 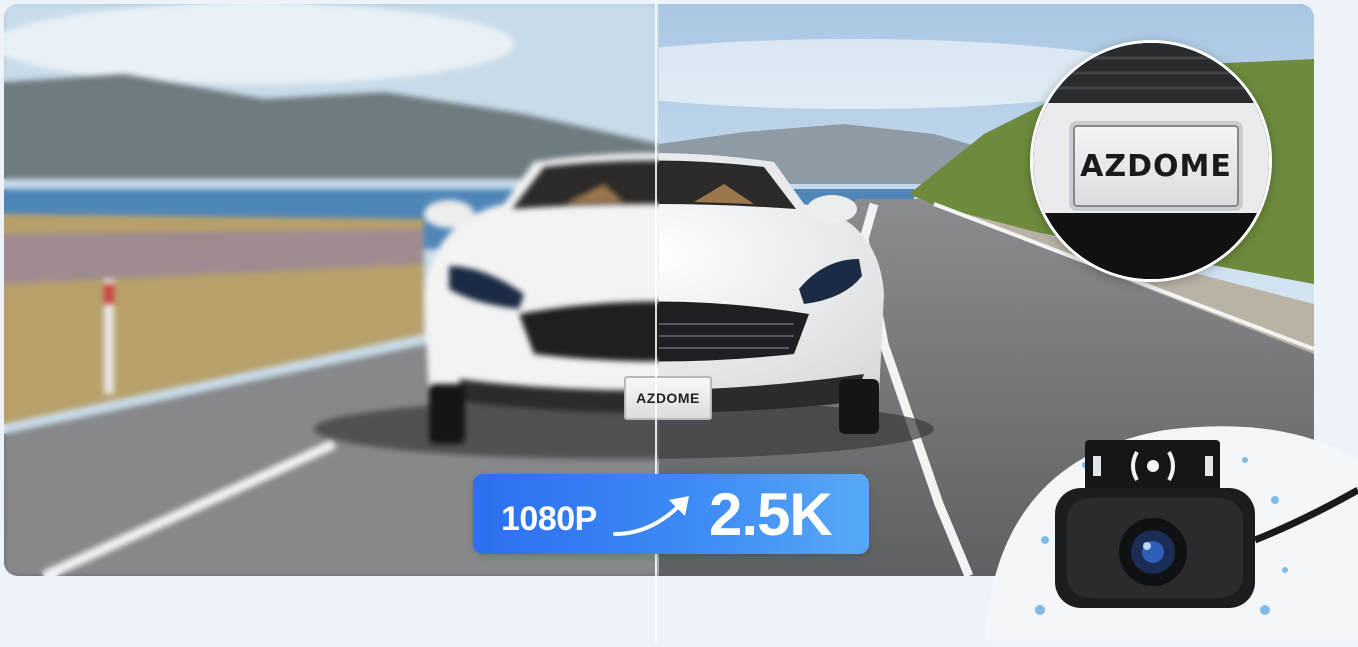 I want to click on resolution-to: 2.5K, so click(x=771, y=514).